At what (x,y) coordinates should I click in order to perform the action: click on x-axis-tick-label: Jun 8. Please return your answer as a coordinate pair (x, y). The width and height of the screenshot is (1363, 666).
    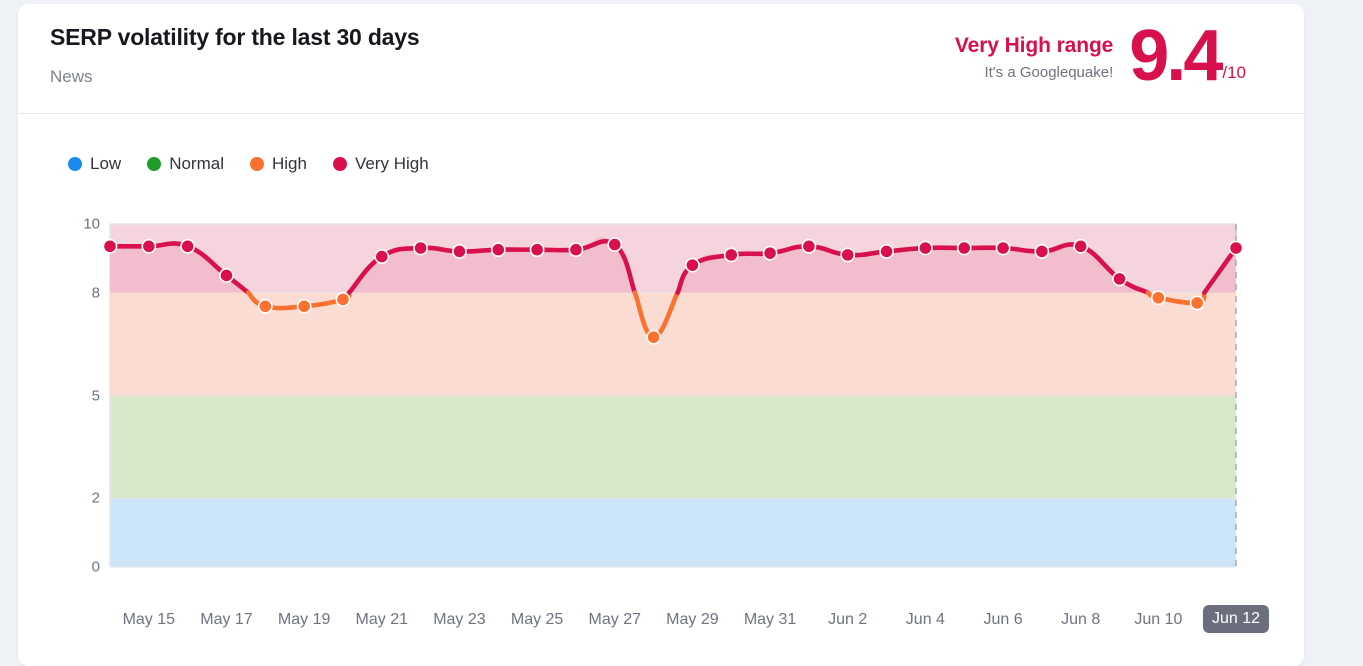
    Looking at the image, I should click on (1080, 620).